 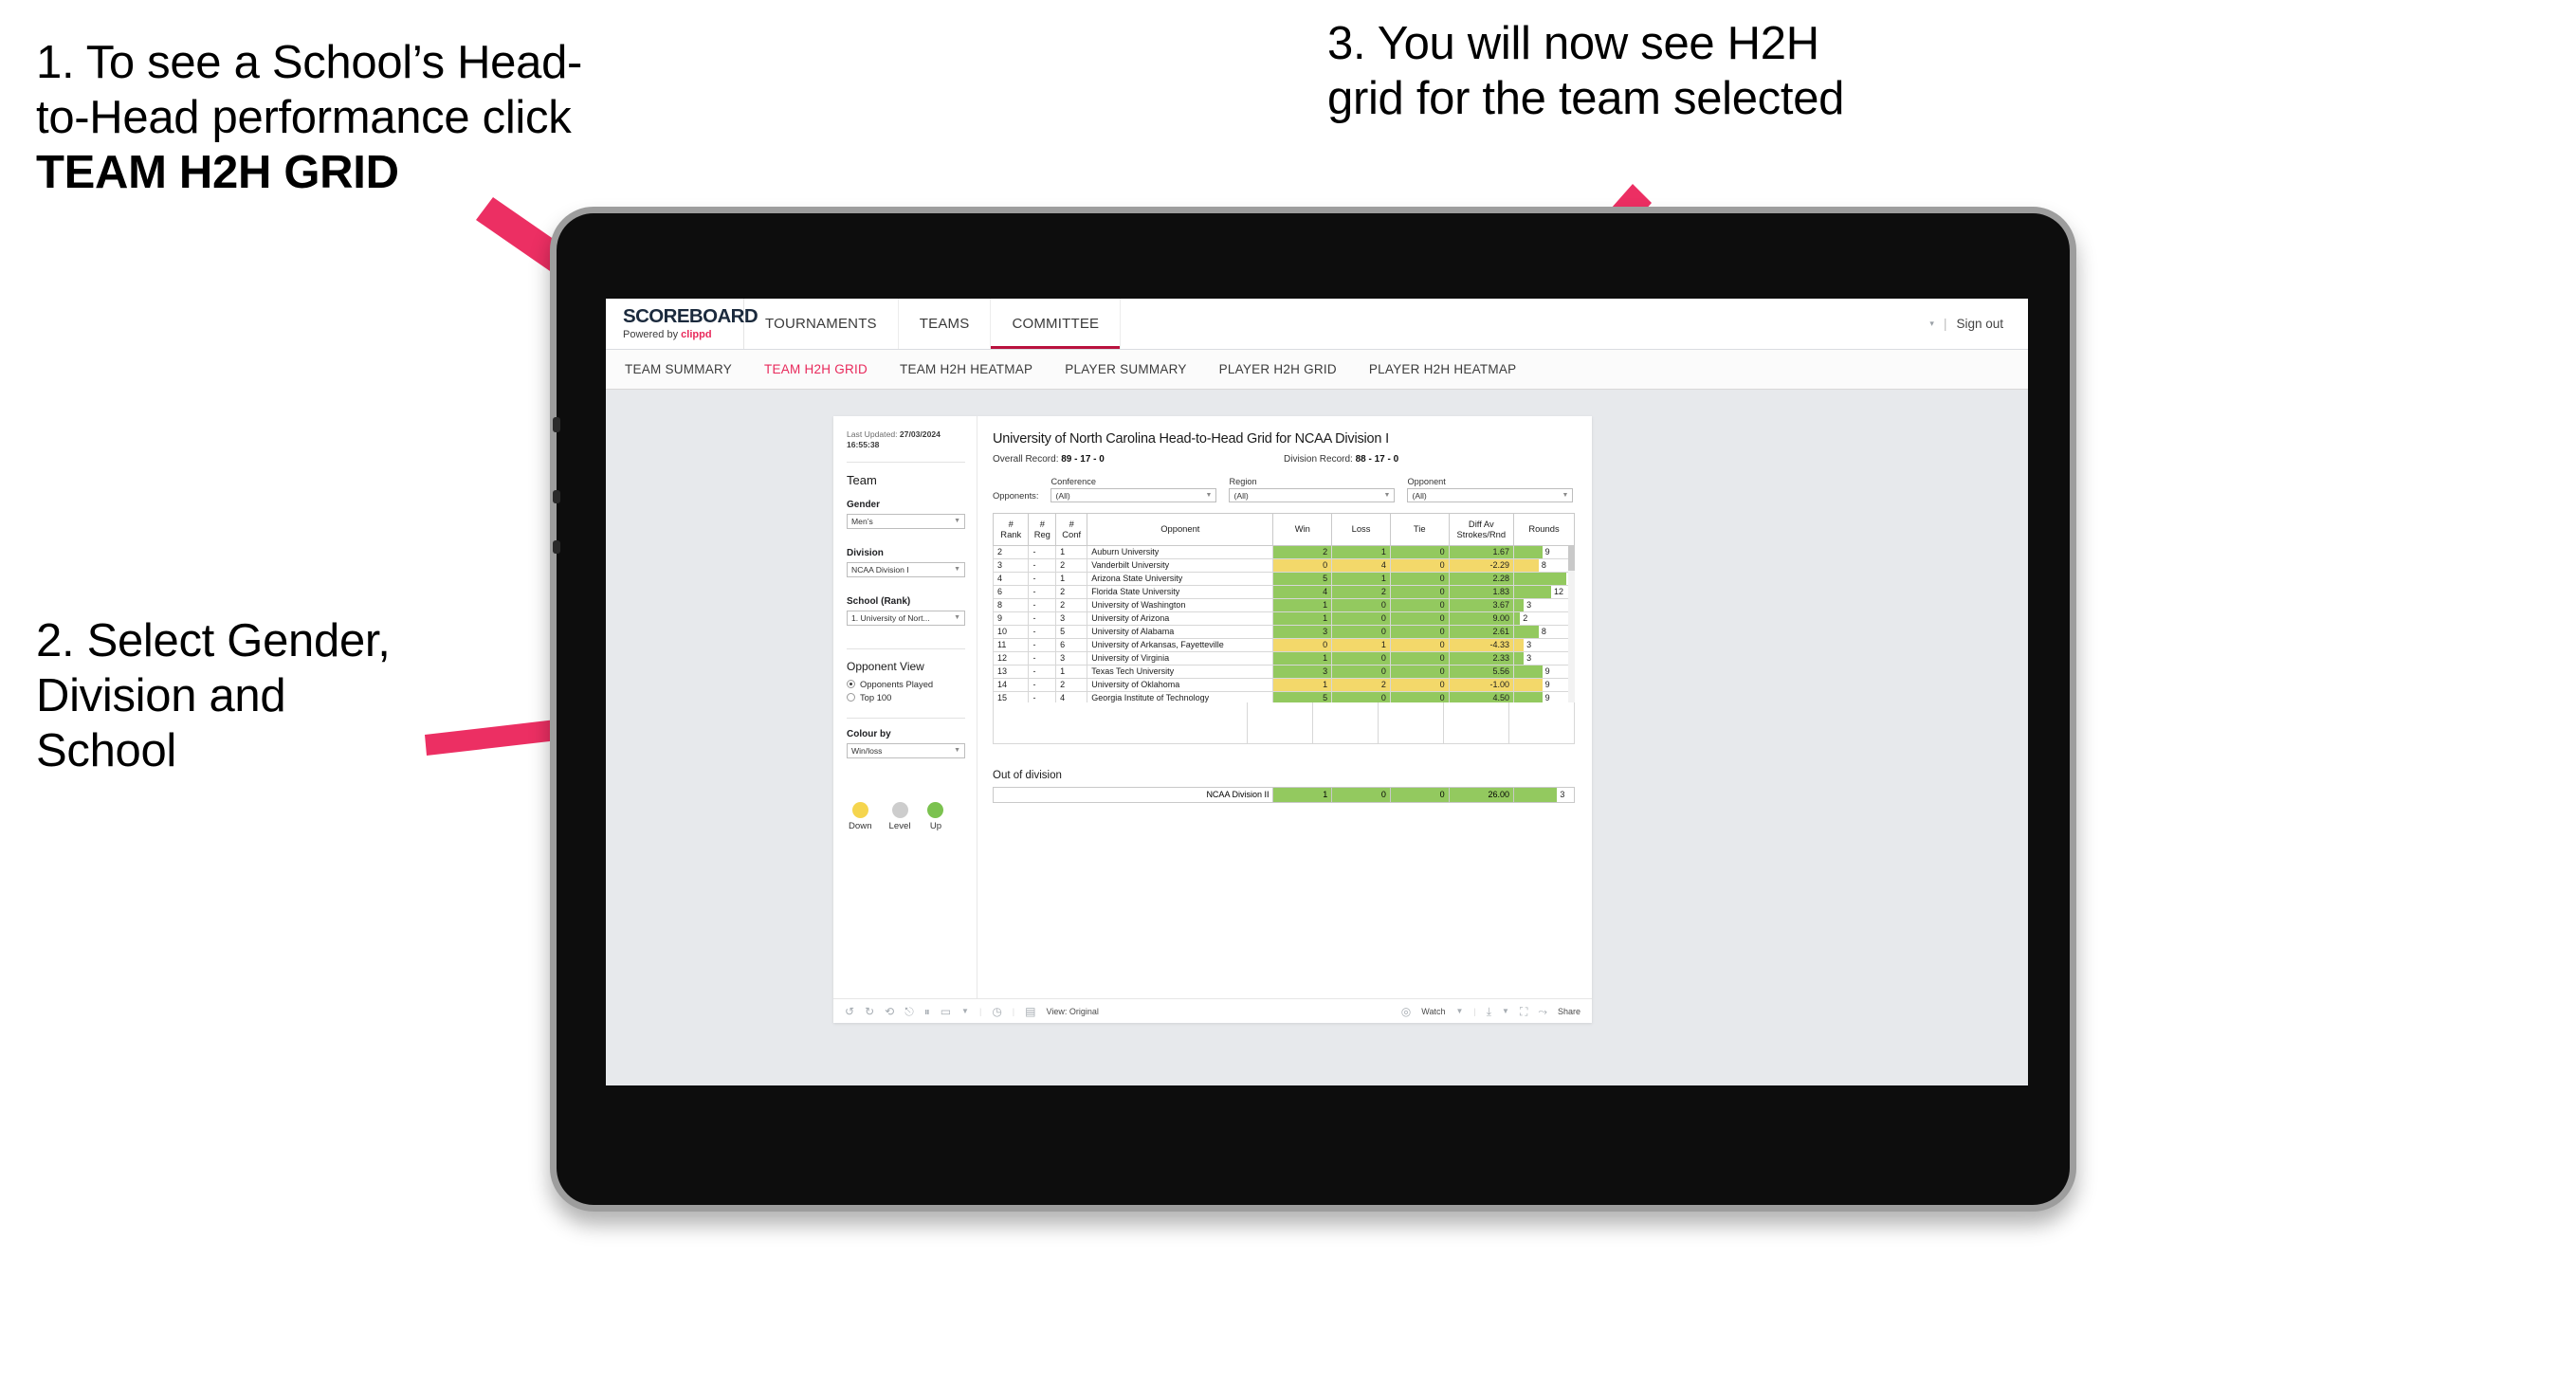 I want to click on revert-icon: ⟲, so click(x=889, y=1011).